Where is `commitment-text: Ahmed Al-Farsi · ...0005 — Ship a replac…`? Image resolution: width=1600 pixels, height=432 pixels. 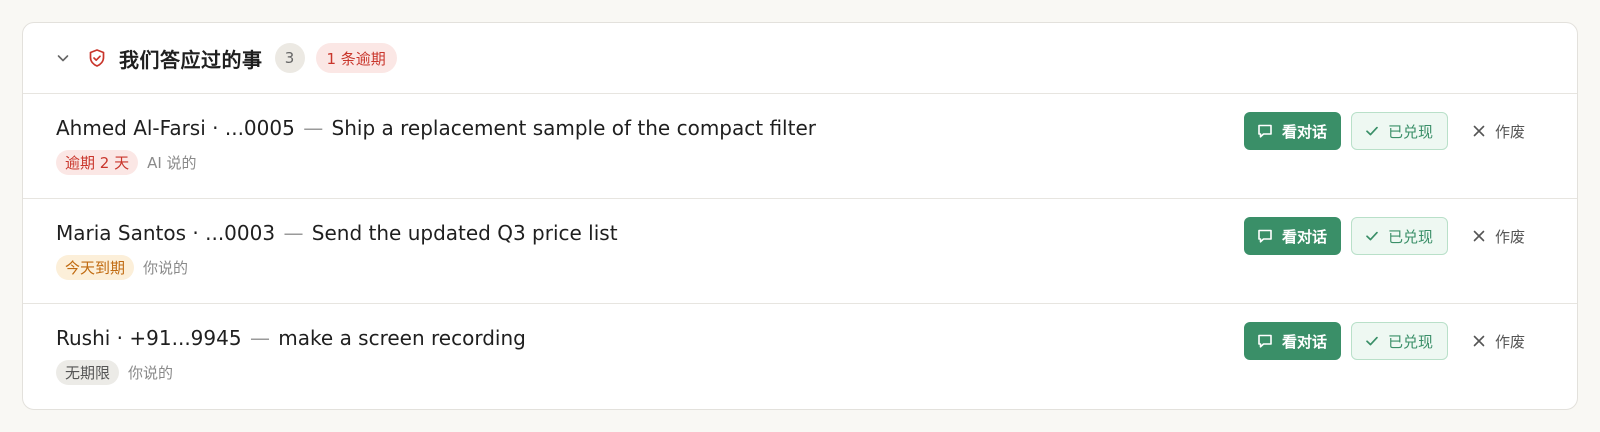 commitment-text: Ahmed Al-Farsi · ...0005 — Ship a replac… is located at coordinates (436, 128).